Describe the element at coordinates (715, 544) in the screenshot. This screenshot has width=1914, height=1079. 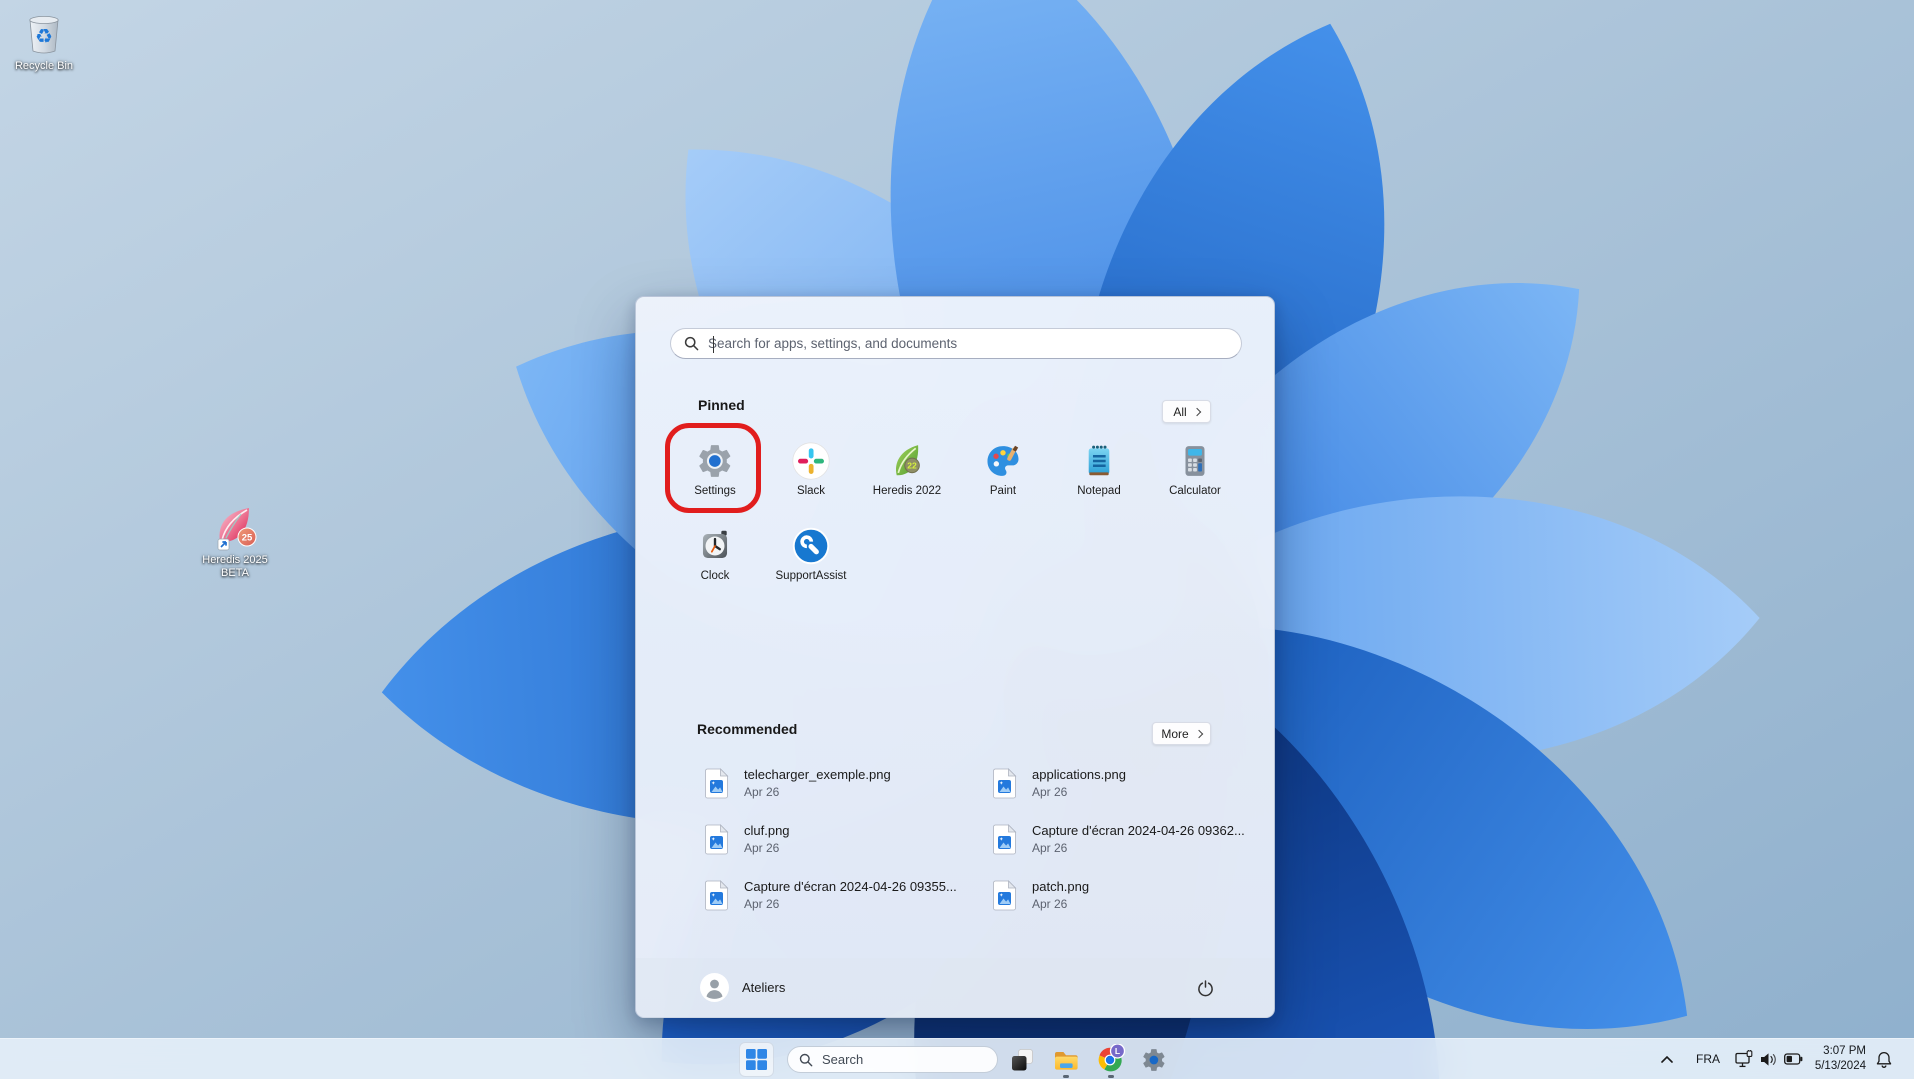
I see `clock-icon` at that location.